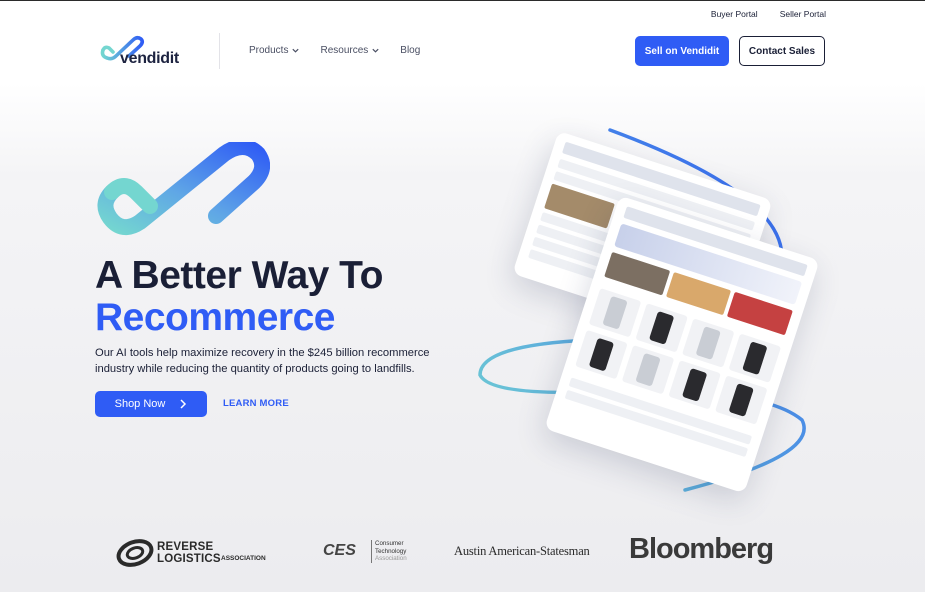 Image resolution: width=925 pixels, height=592 pixels. I want to click on logo-wordmark: vendidit, so click(149, 58).